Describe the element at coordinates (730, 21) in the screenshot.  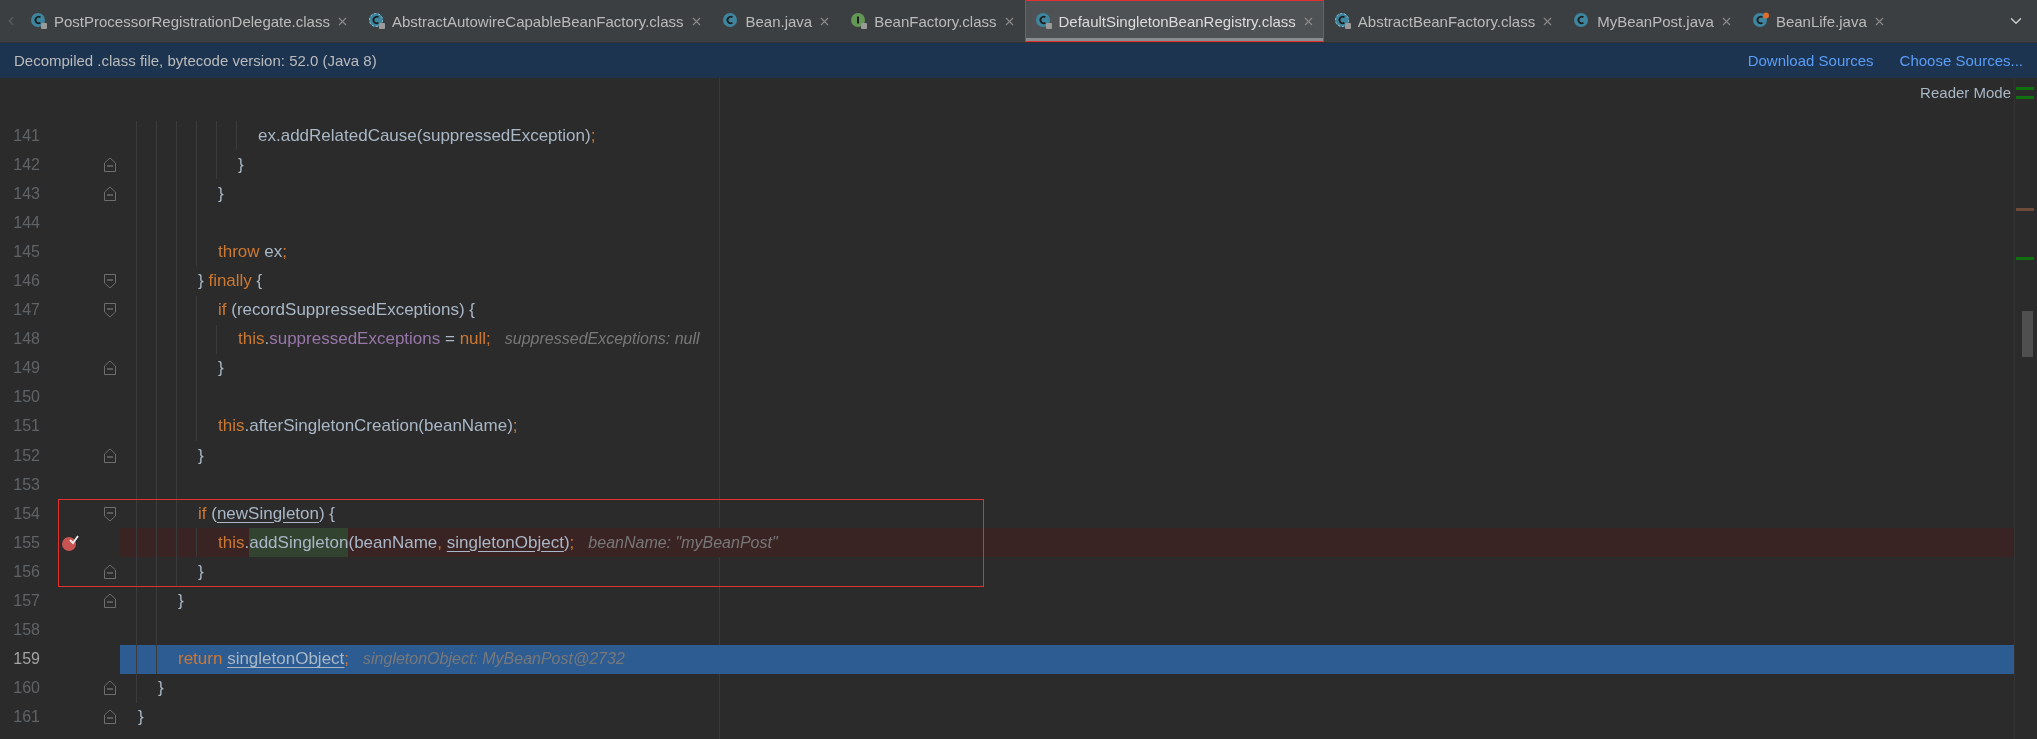
I see `class-icon` at that location.